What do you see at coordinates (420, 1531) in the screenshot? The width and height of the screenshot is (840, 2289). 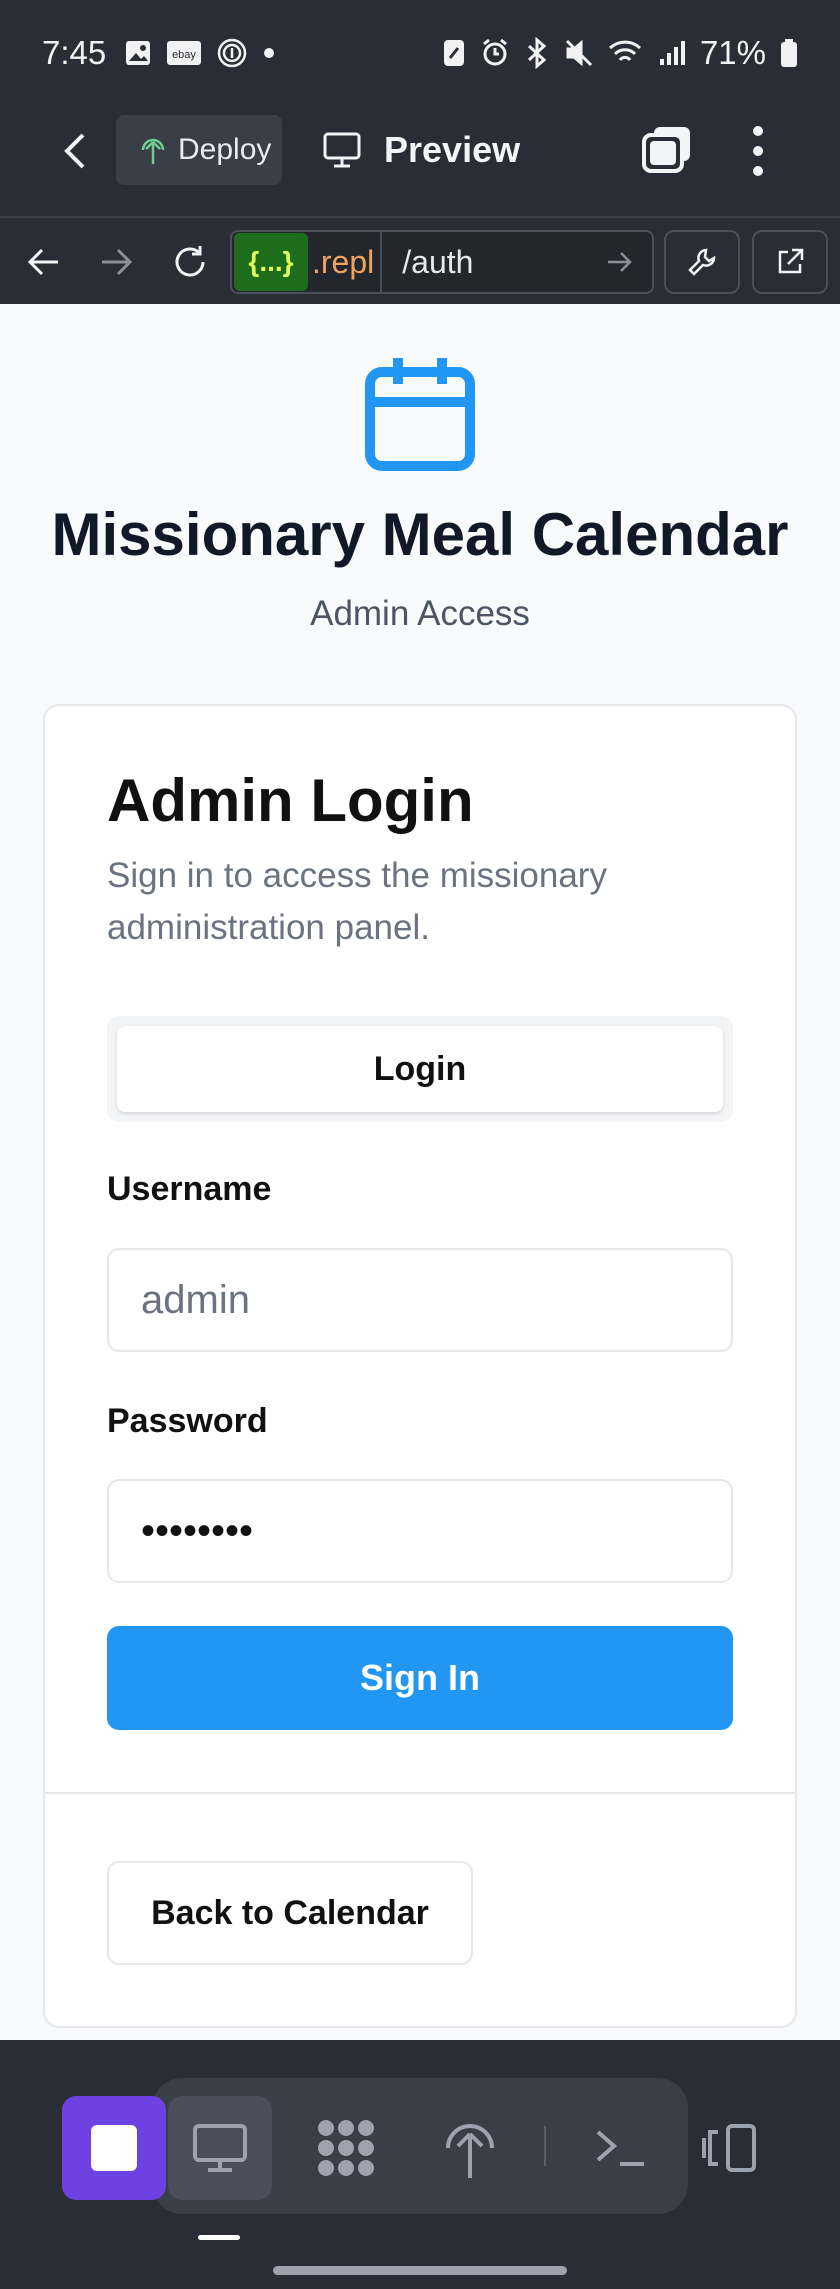 I see `password-input` at bounding box center [420, 1531].